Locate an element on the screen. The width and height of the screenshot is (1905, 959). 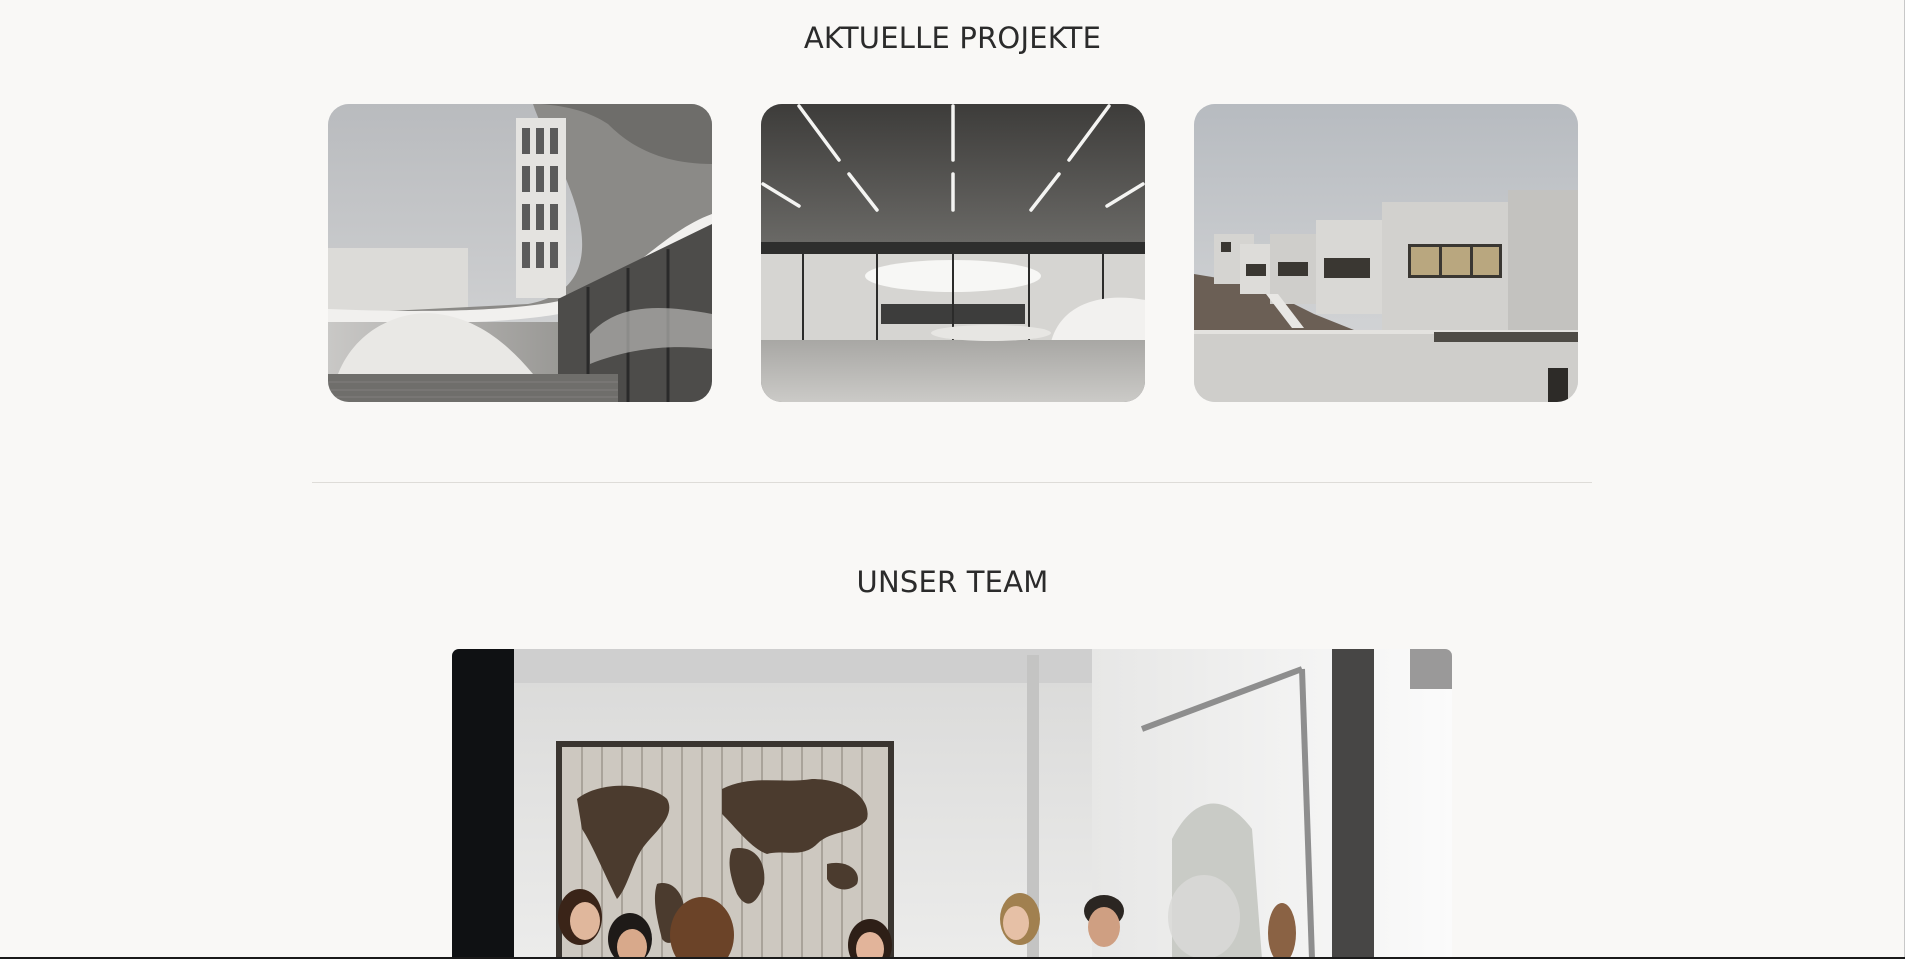
curved-concrete-building-image is located at coordinates (520, 253).